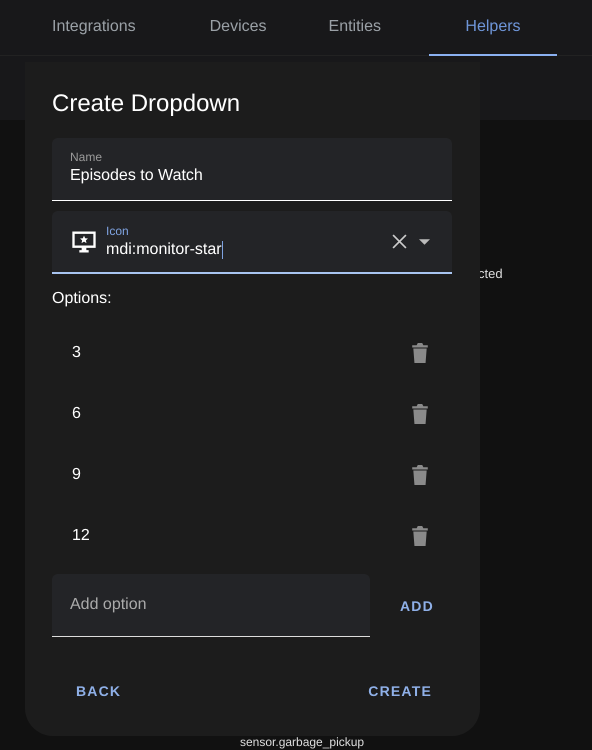 The height and width of the screenshot is (750, 592). What do you see at coordinates (400, 691) in the screenshot?
I see `create-button: CREATE` at bounding box center [400, 691].